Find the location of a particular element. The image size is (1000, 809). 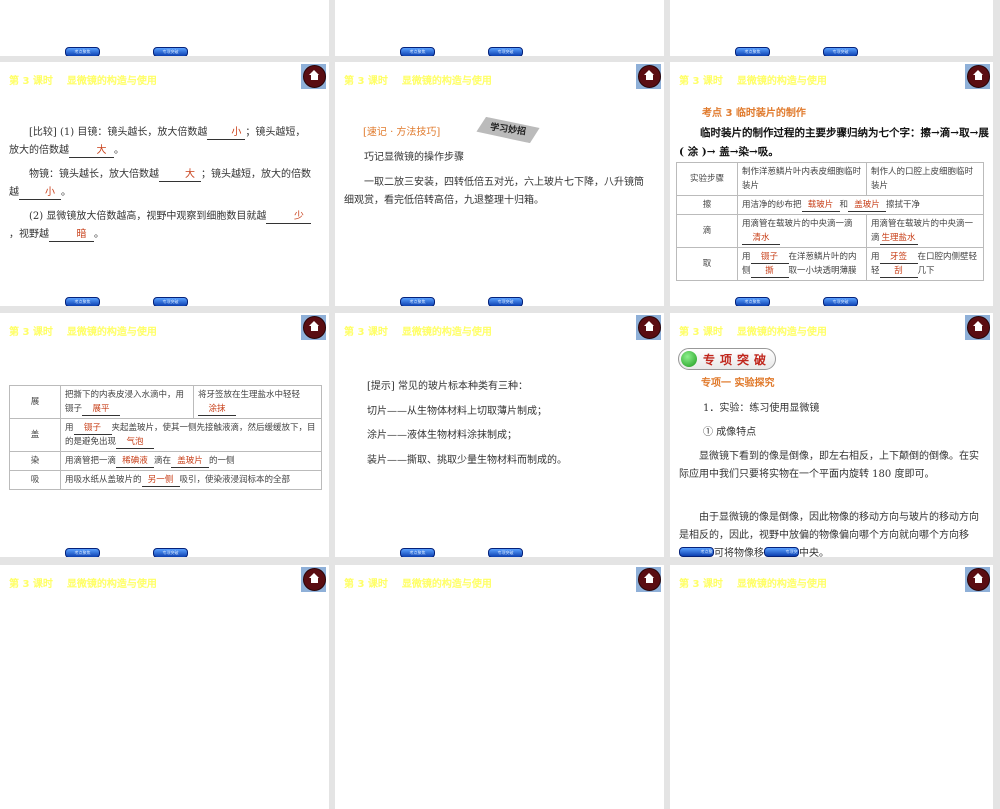

table-cell: 把撕下的内表皮浸入水滴中，用镊子 展平 is located at coordinates (127, 402).